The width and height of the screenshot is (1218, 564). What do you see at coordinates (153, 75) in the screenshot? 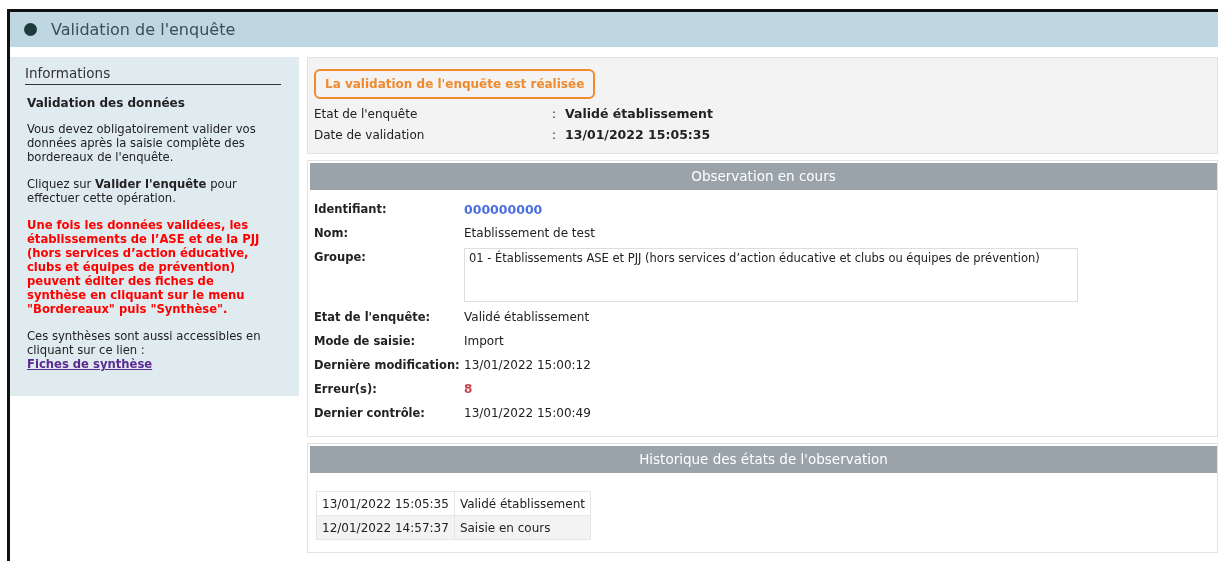
I see `panel-title: Informations` at bounding box center [153, 75].